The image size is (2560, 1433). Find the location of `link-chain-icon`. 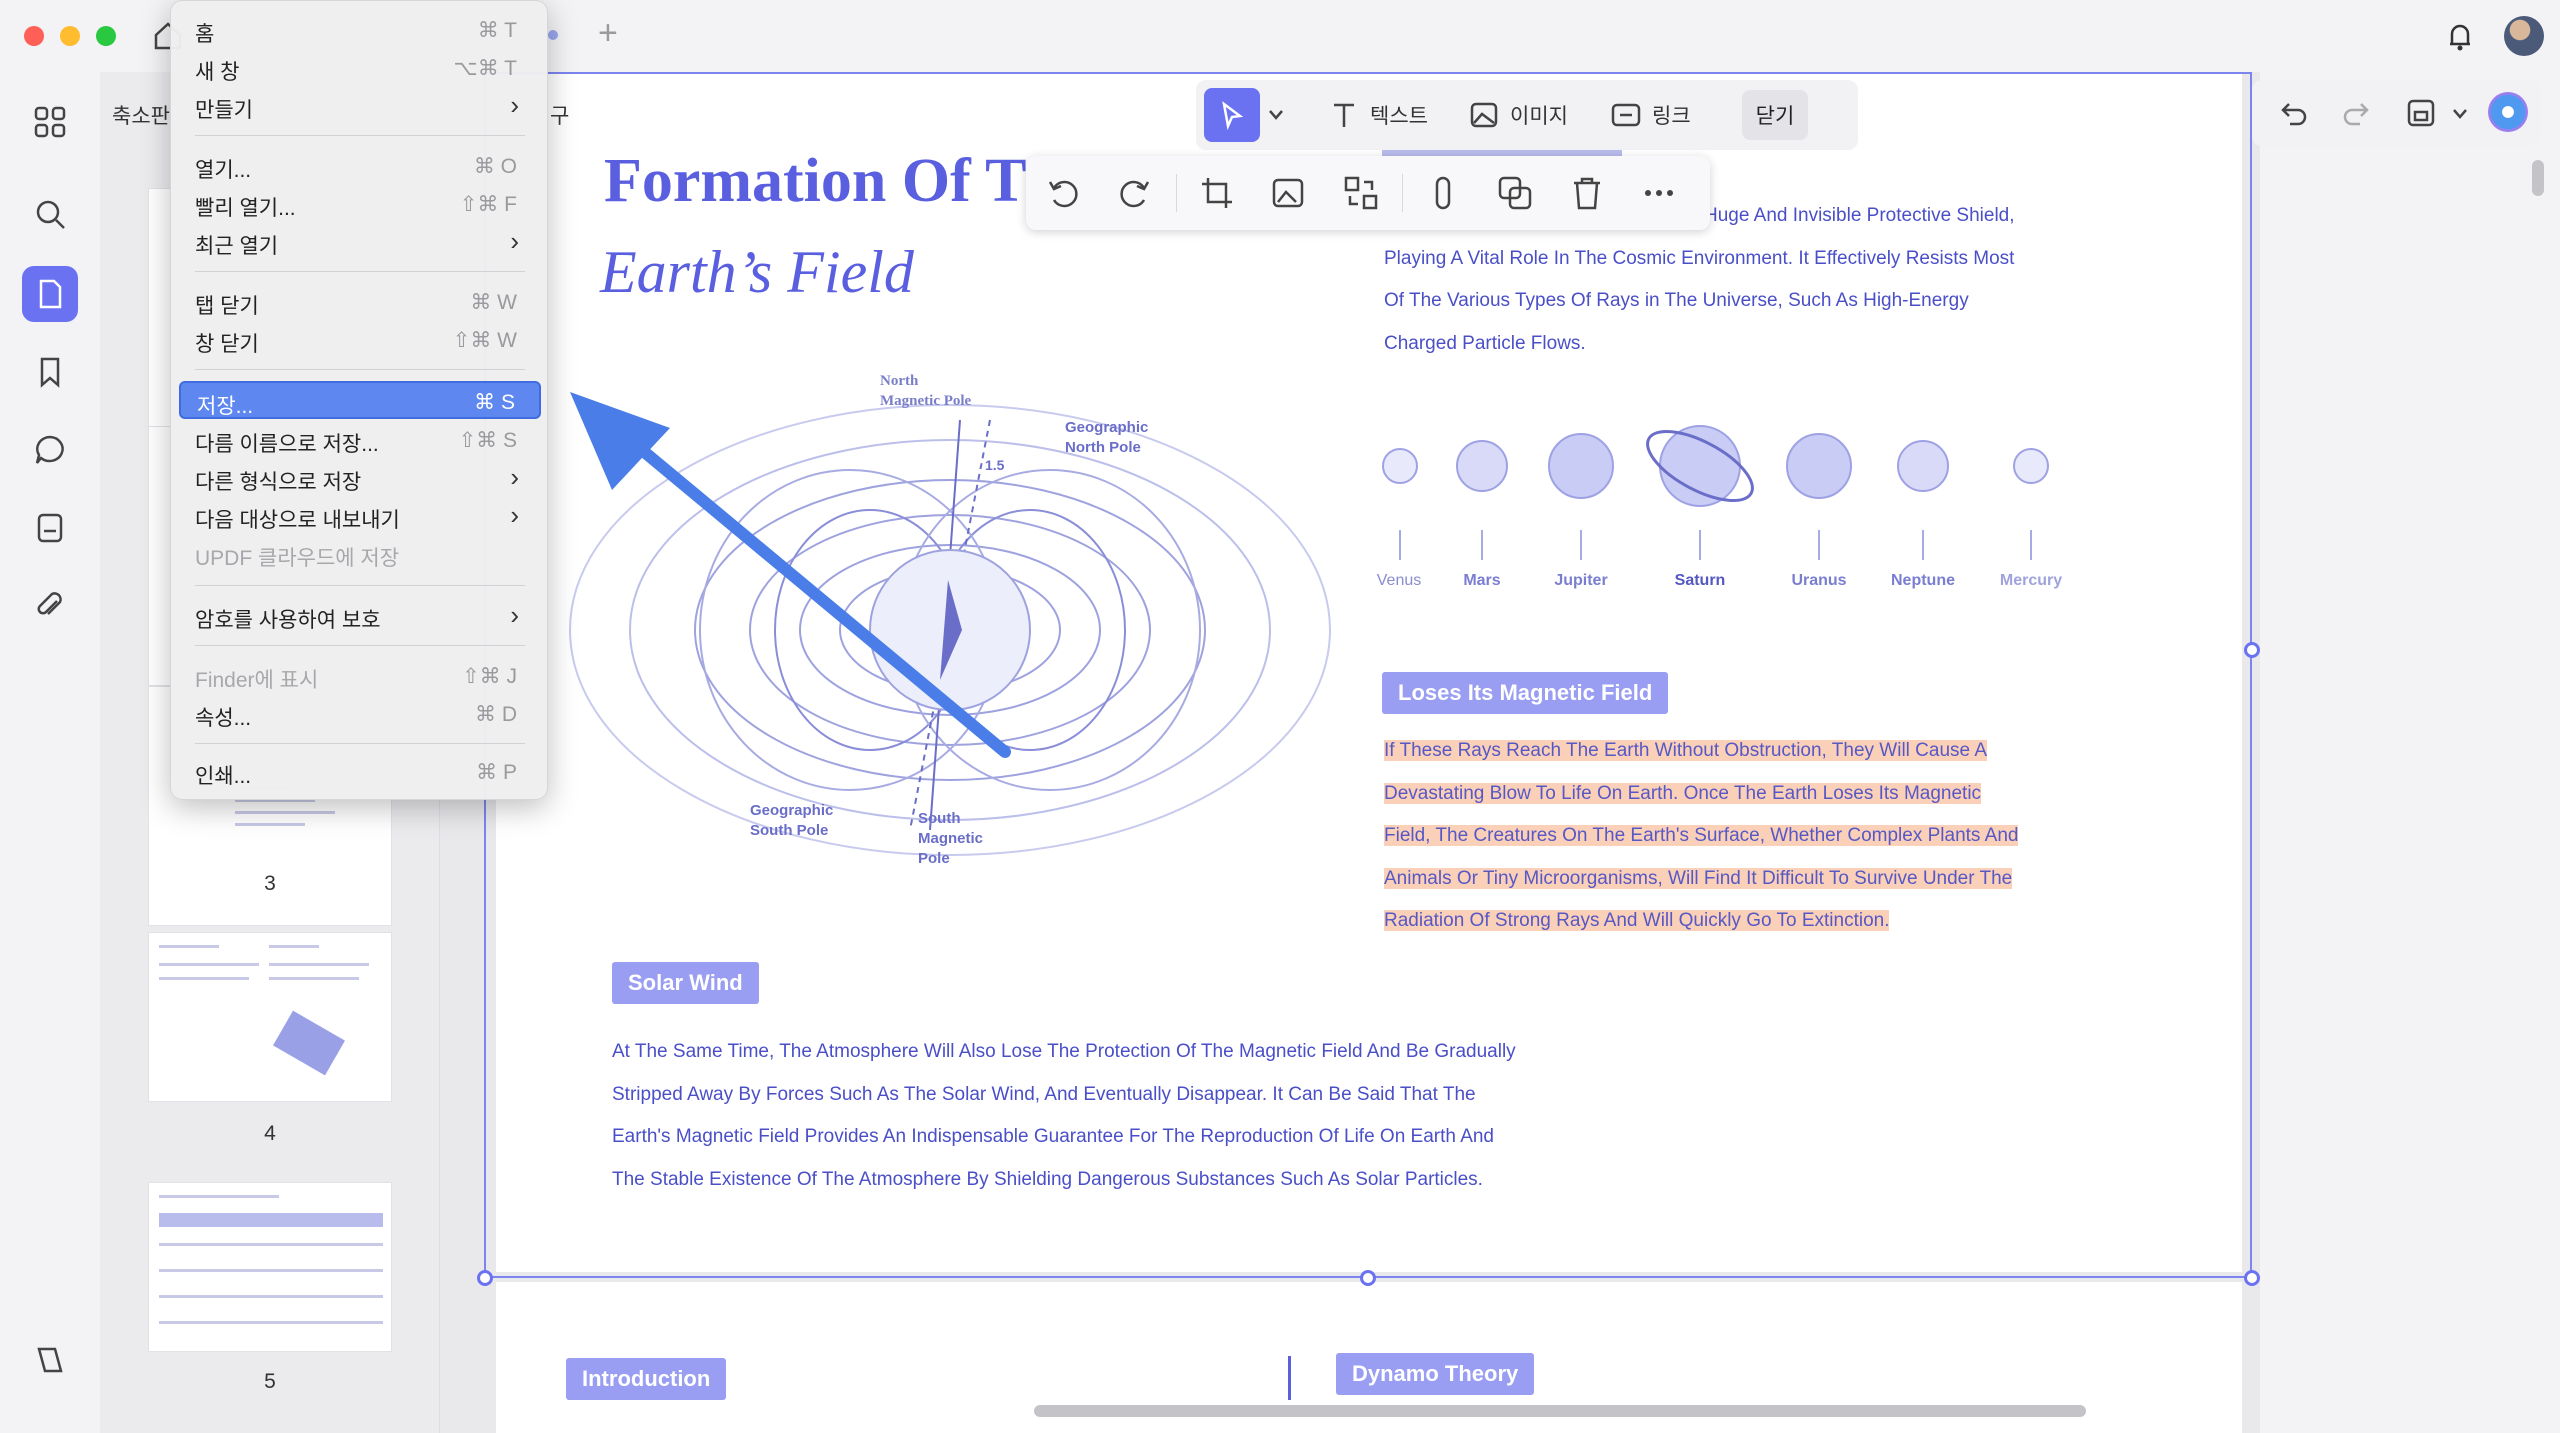

link-chain-icon is located at coordinates (1443, 193).